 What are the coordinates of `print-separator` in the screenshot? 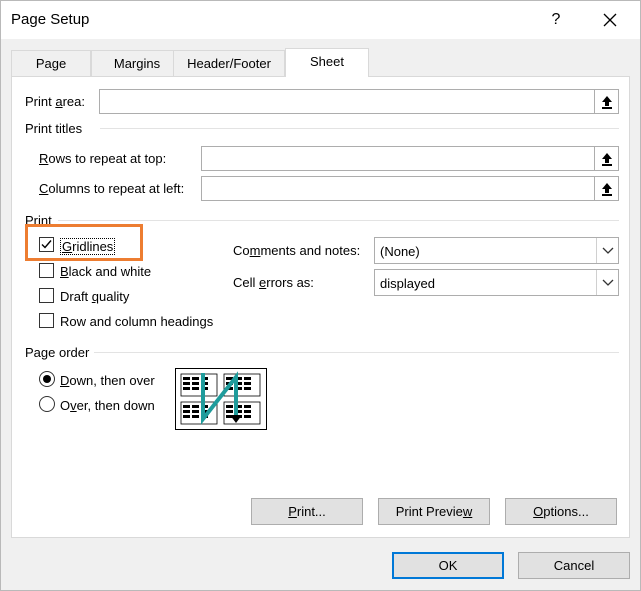 It's located at (338, 220).